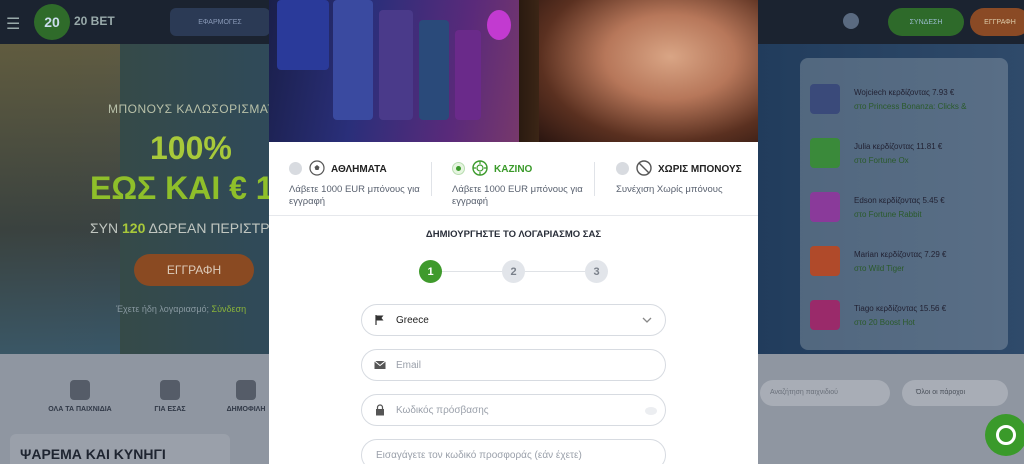 The height and width of the screenshot is (464, 1024). What do you see at coordinates (926, 22) in the screenshot?
I see `login-button: ΣΥΝΔΕΣΗ` at bounding box center [926, 22].